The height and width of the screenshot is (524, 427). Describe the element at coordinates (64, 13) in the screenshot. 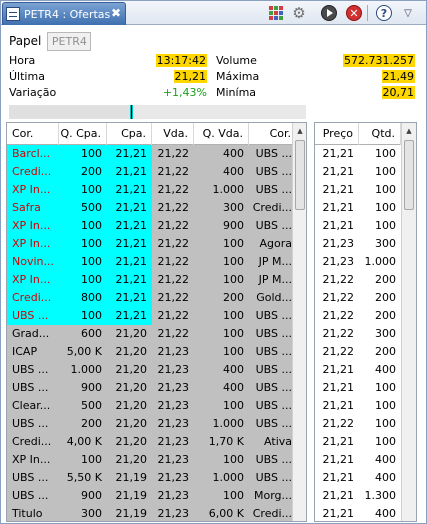

I see `tab-petr4-ofertas: PETR4 : Ofertas ✖` at that location.